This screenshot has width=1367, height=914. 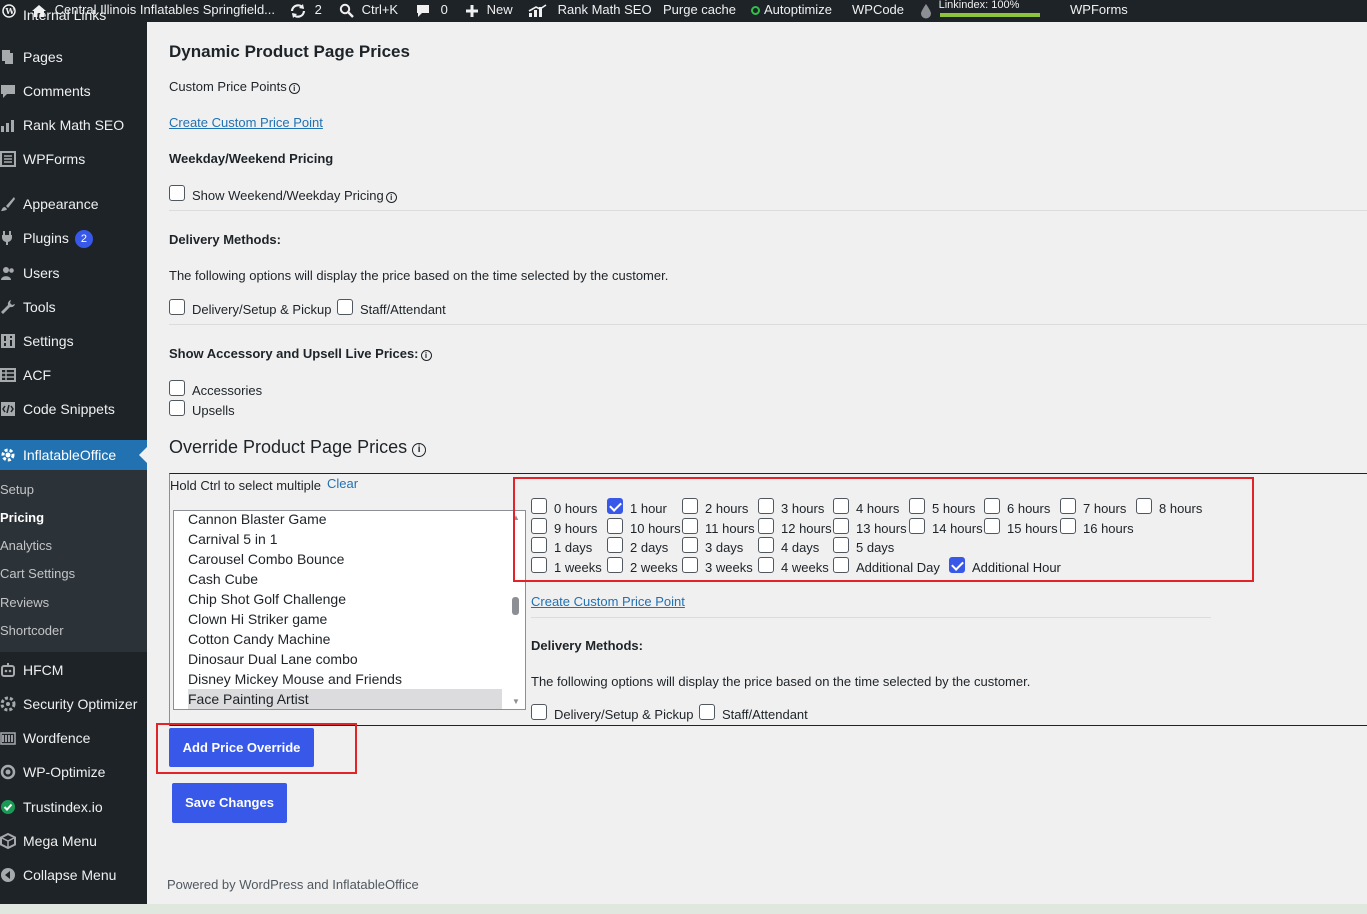 I want to click on submenu-item-reviews: Reviews, so click(x=73, y=603).